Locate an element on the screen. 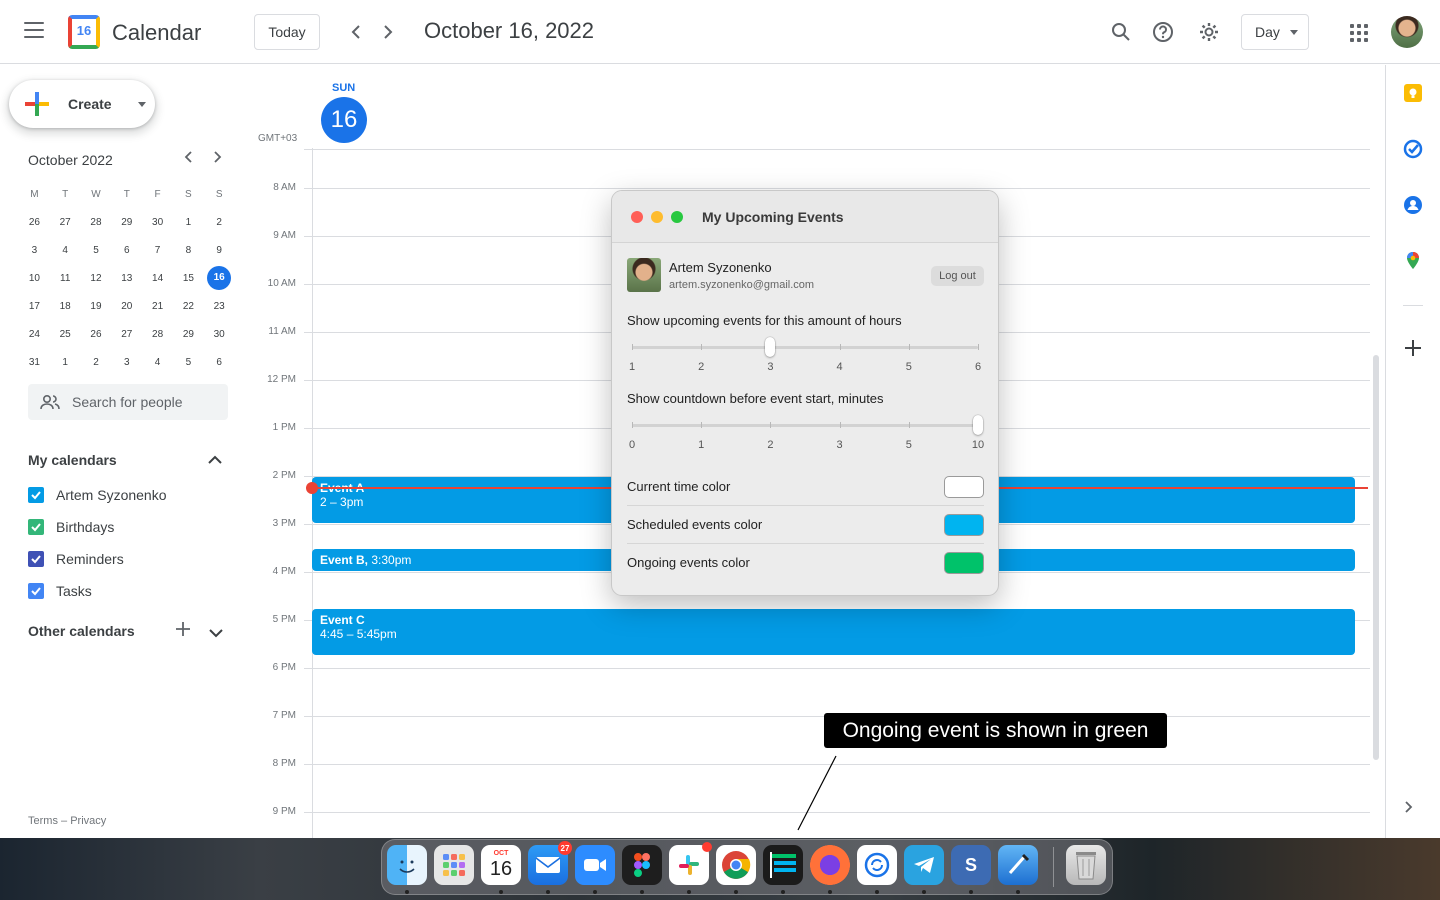 The height and width of the screenshot is (900, 1440). chevron-up-icon is located at coordinates (215, 460).